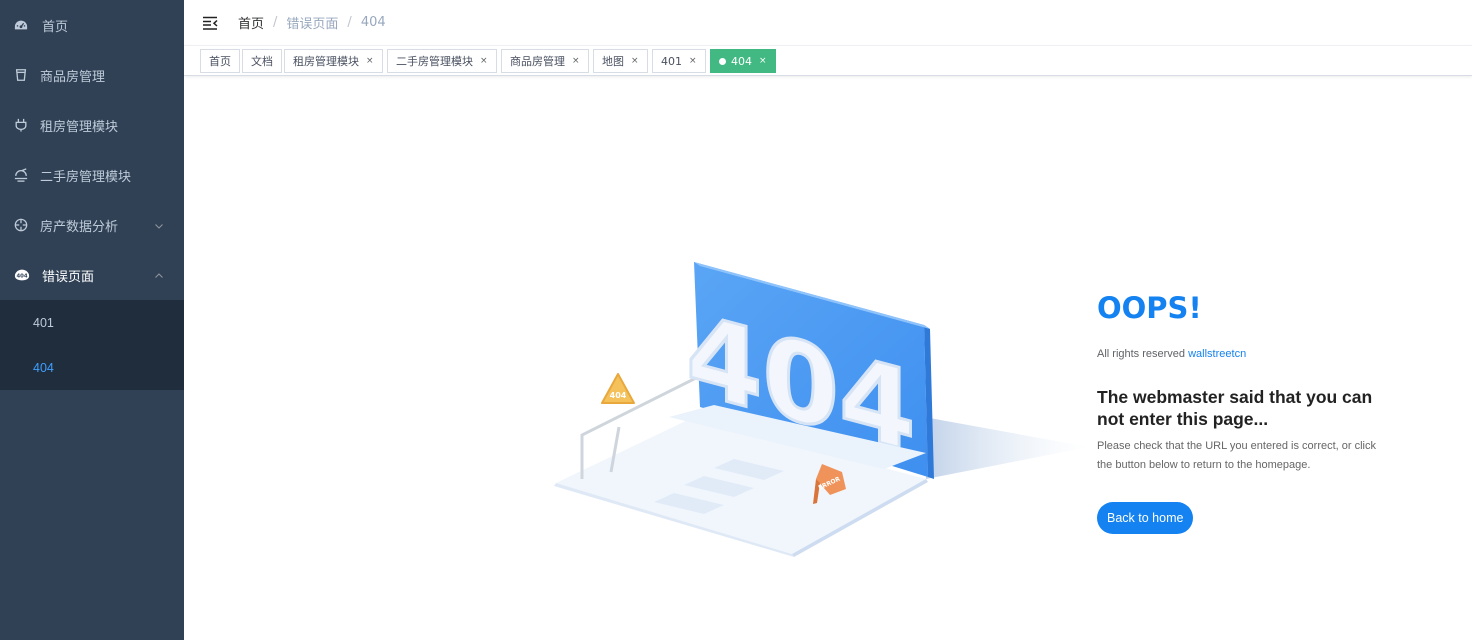 Image resolution: width=1472 pixels, height=640 pixels. What do you see at coordinates (373, 22) in the screenshot?
I see `breadcrumb-current: 404` at bounding box center [373, 22].